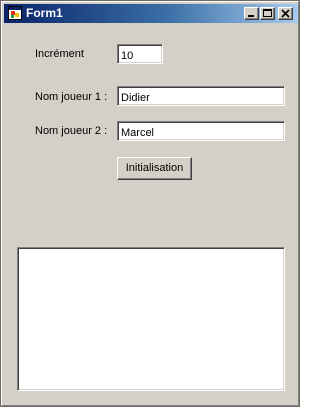 Image resolution: width=320 pixels, height=407 pixels. What do you see at coordinates (151, 13) in the screenshot?
I see `title-bar: Form1` at bounding box center [151, 13].